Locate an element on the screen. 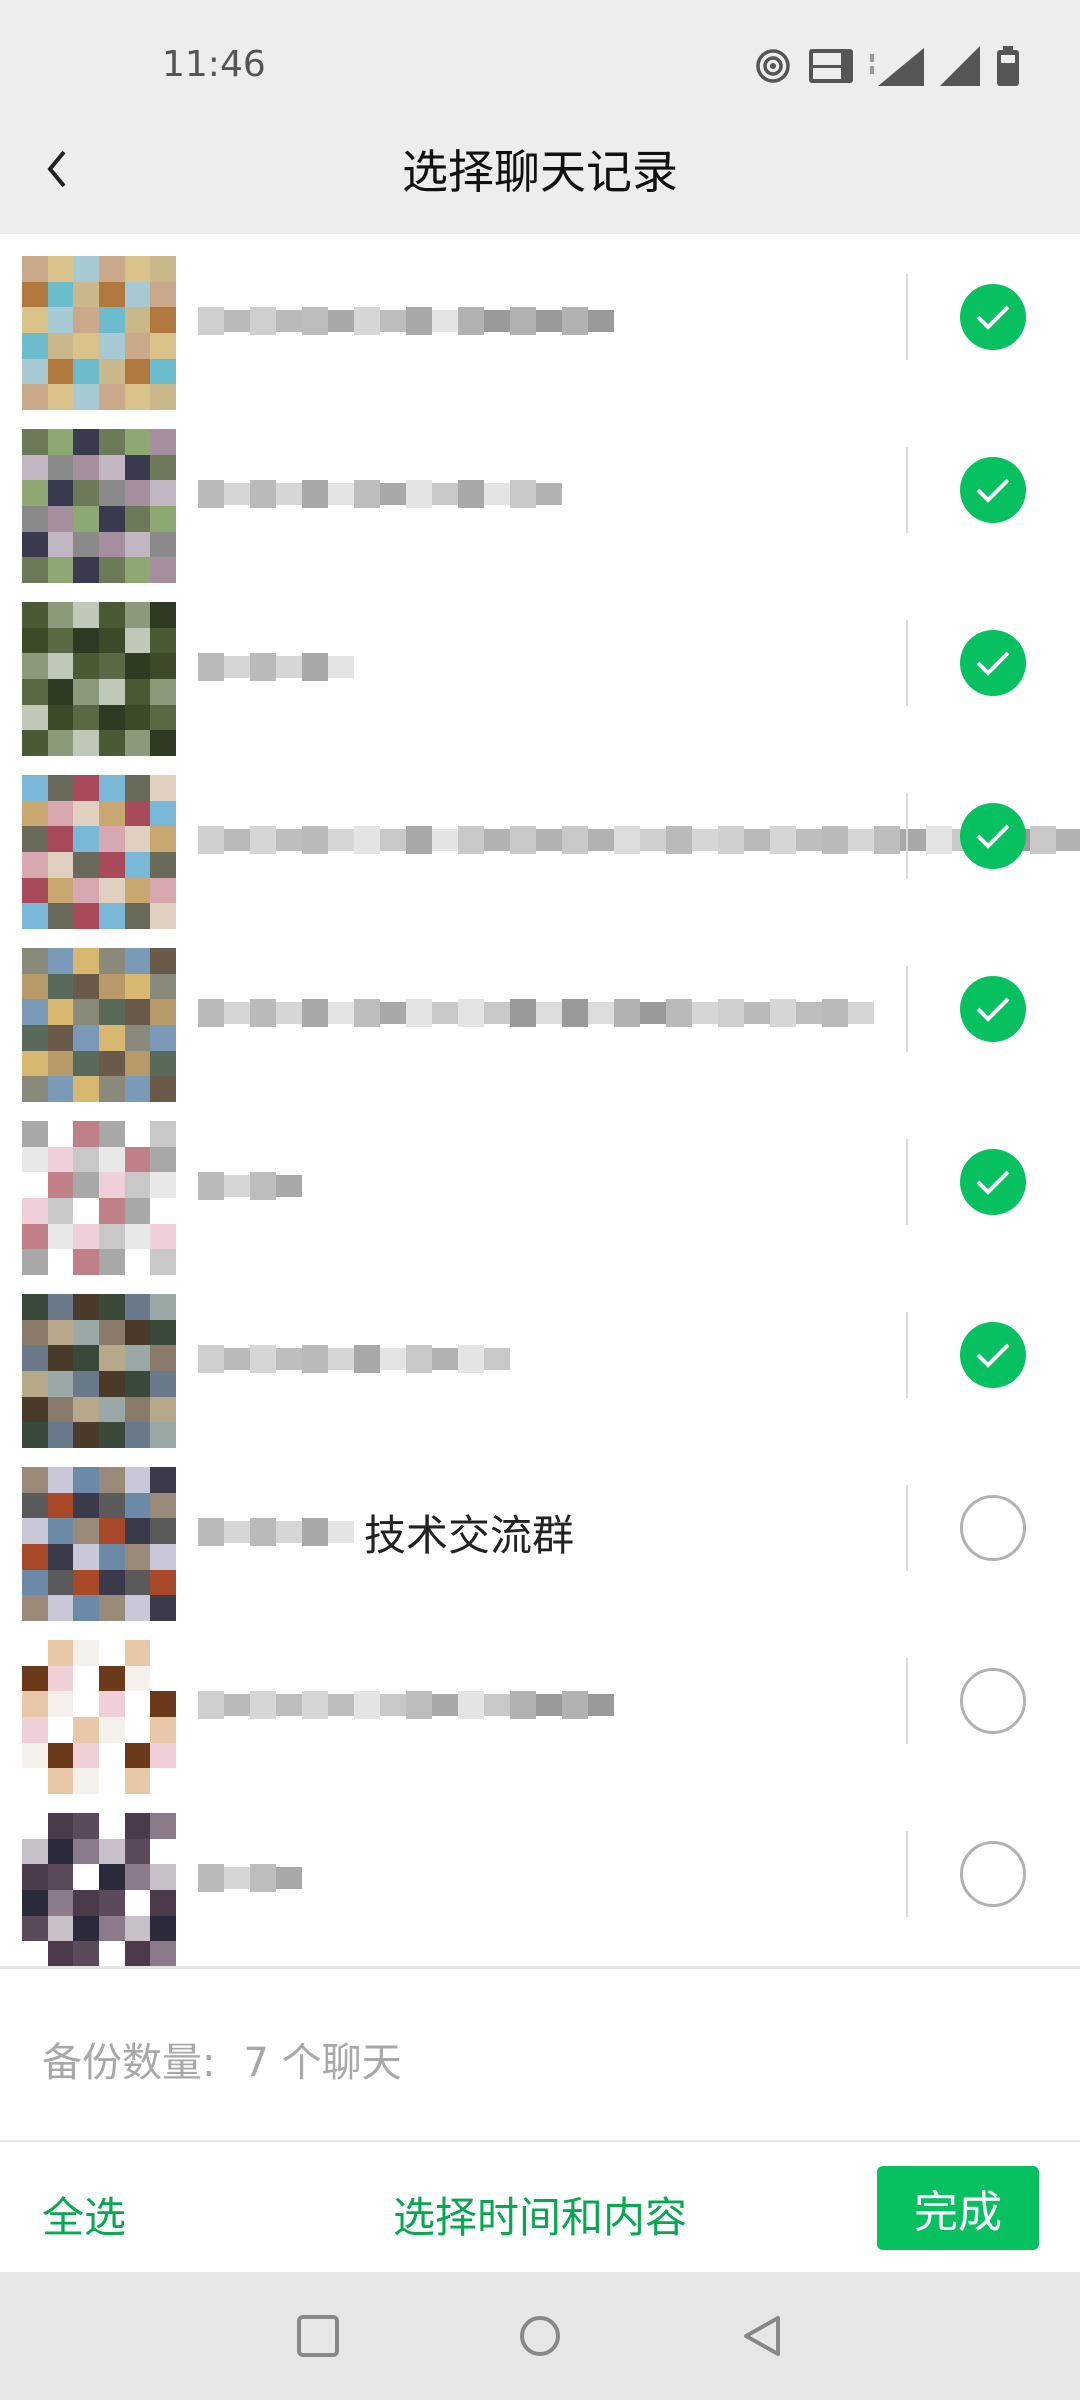 The width and height of the screenshot is (1080, 2400). system-nav-bar is located at coordinates (540, 2336).